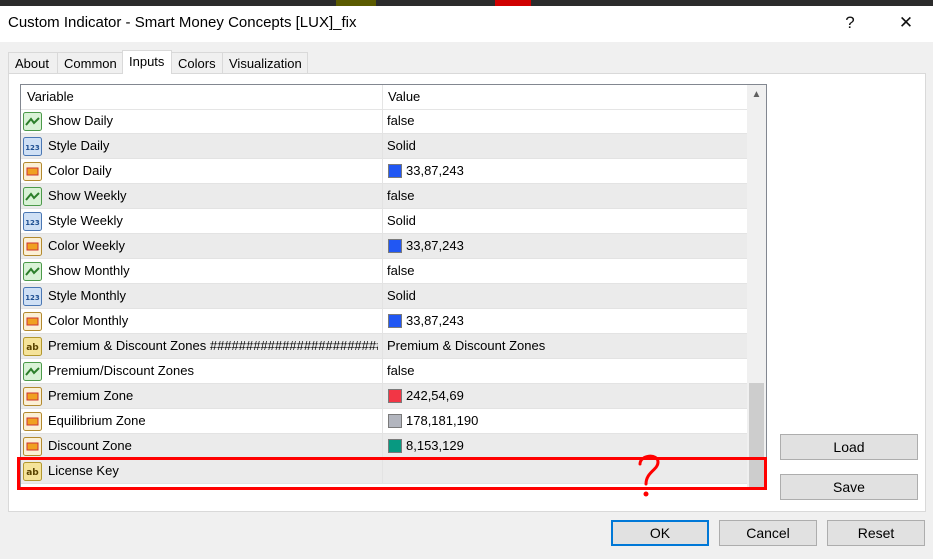 This screenshot has width=933, height=559. I want to click on variable-name: Color Daily, so click(80, 170).